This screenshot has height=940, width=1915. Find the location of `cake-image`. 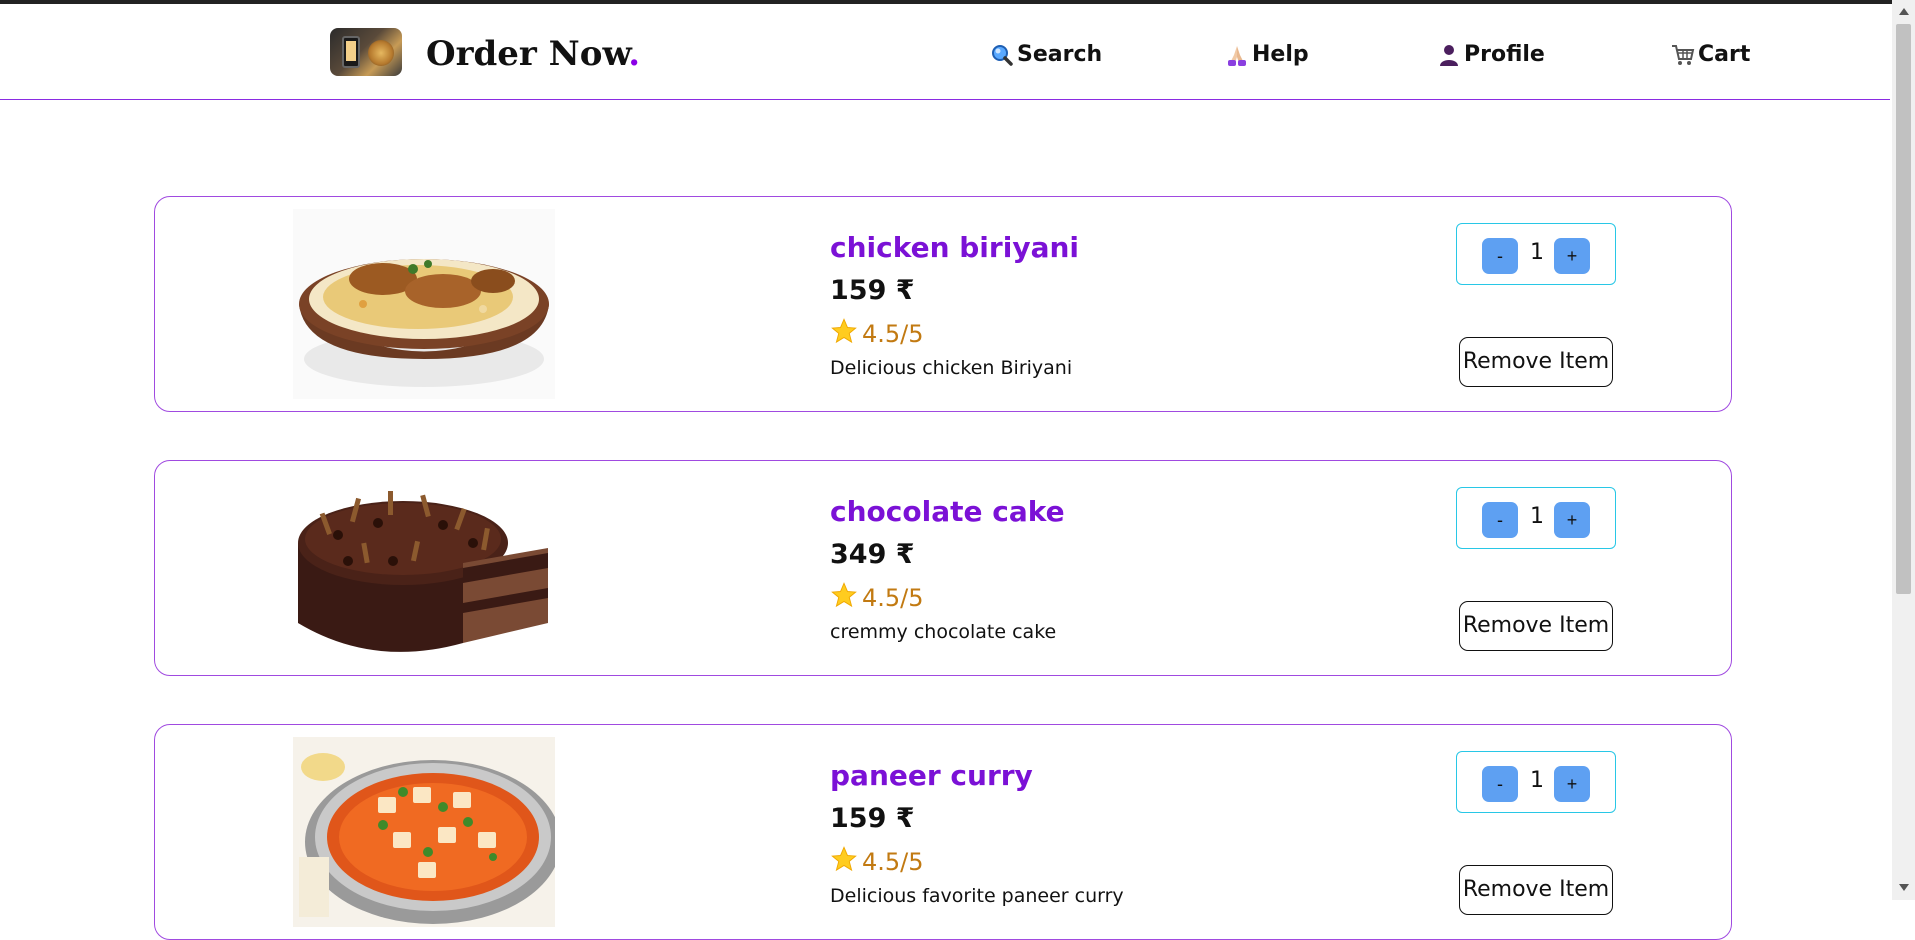

cake-image is located at coordinates (424, 568).